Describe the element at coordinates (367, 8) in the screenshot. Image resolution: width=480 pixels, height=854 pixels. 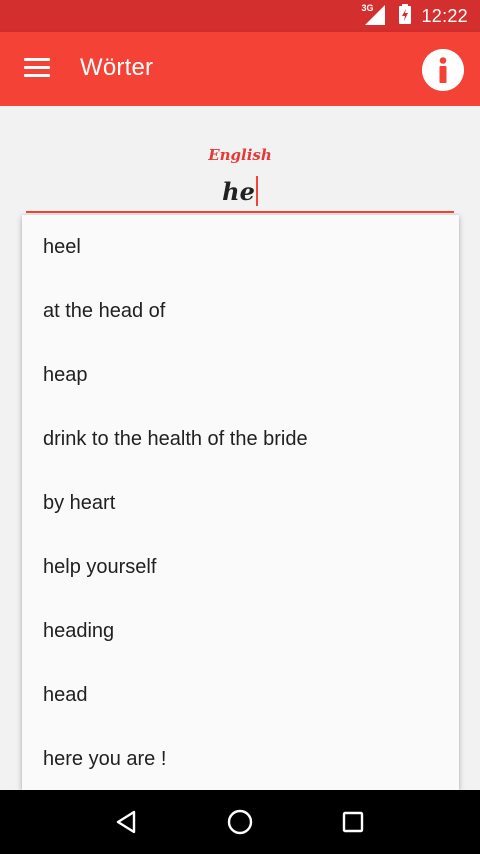
I see `network-type-label: 3G` at that location.